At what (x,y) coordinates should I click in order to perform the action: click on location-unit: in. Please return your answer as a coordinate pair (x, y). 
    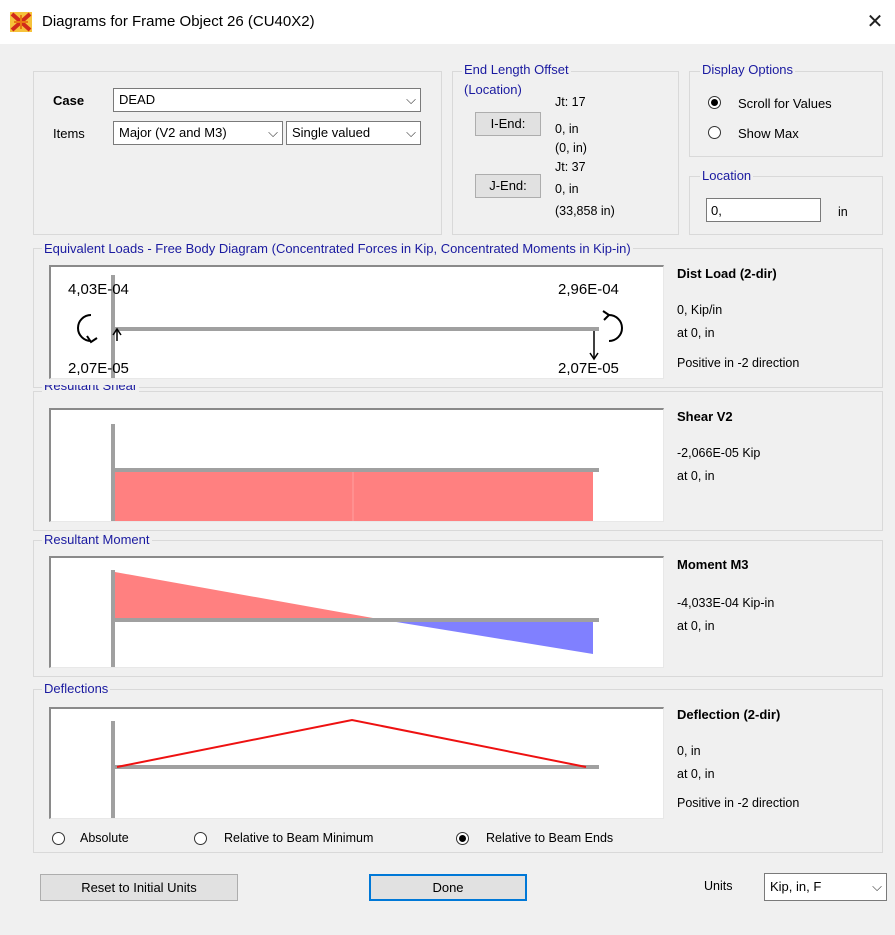
    Looking at the image, I should click on (843, 212).